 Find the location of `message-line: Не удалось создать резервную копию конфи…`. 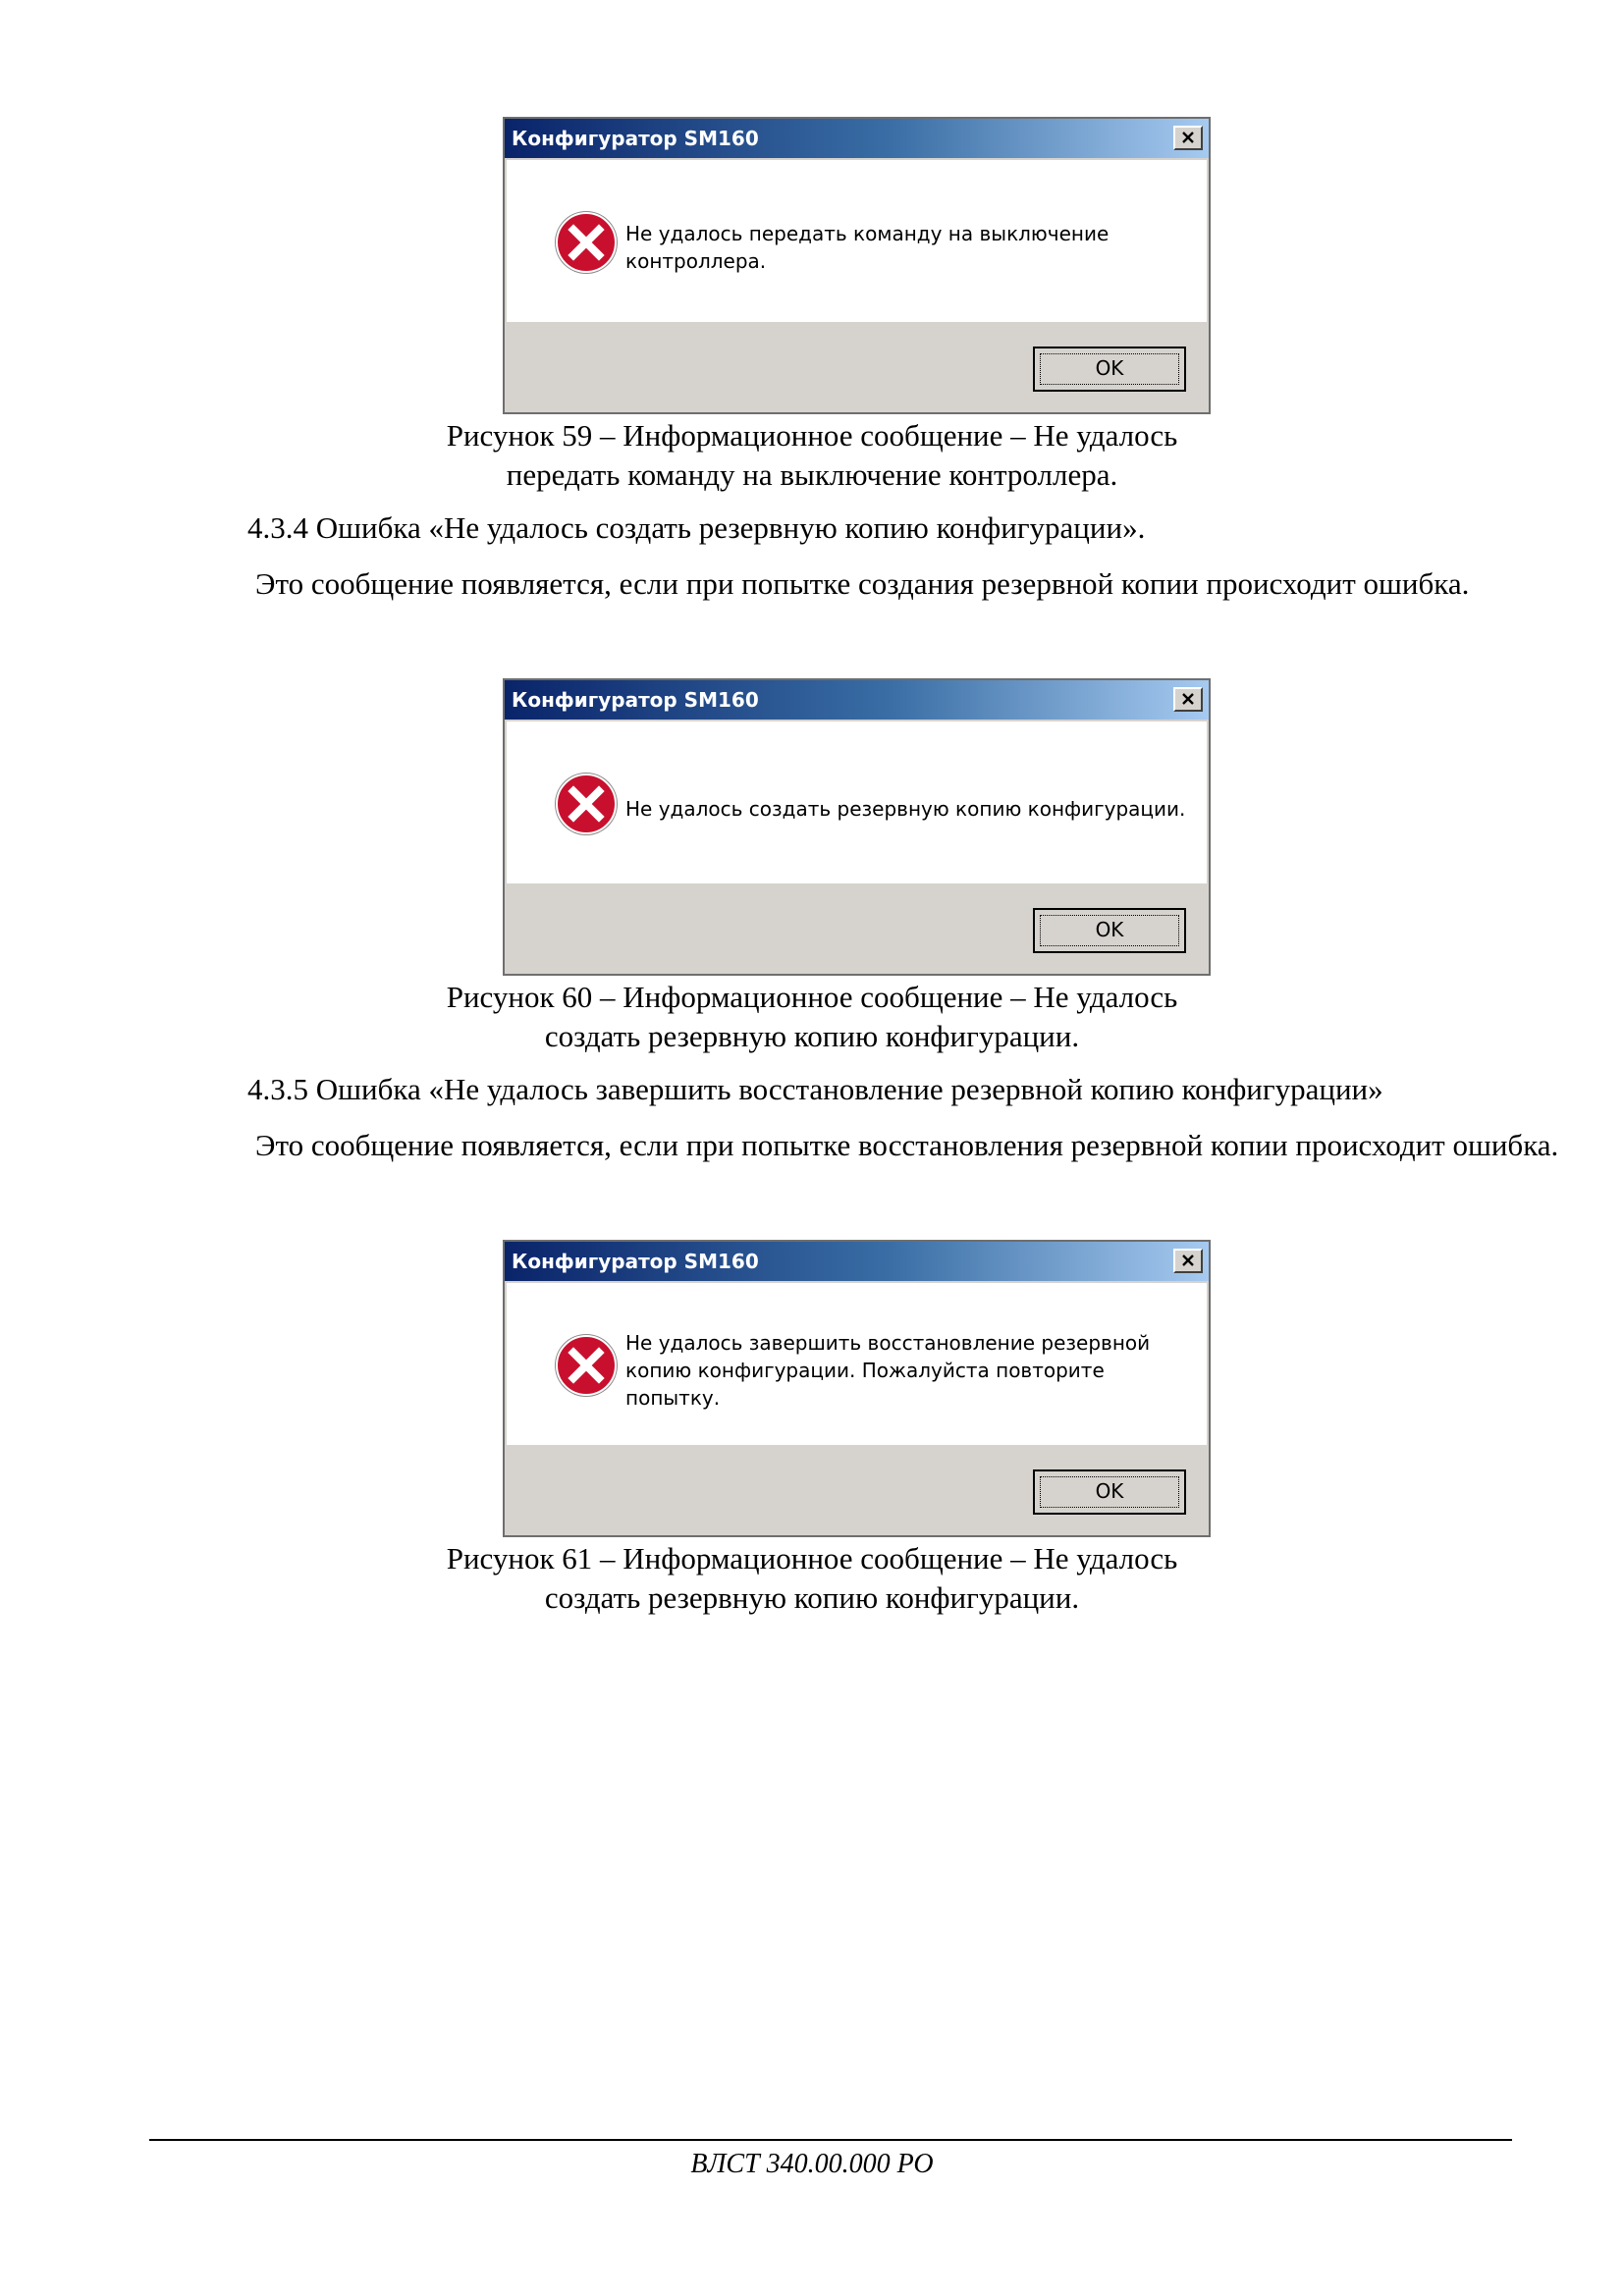

message-line: Не удалось создать резервную копию конфи… is located at coordinates (905, 809).